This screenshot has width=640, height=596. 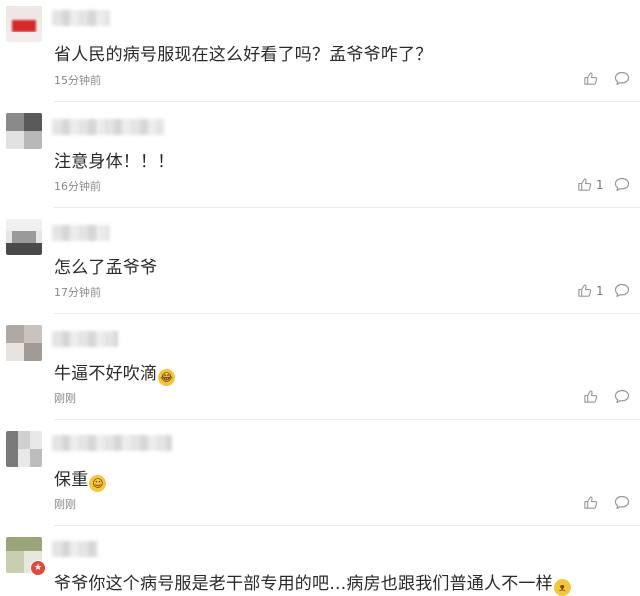 I want to click on comment-text: 怎么了孟爷爷, so click(x=106, y=268).